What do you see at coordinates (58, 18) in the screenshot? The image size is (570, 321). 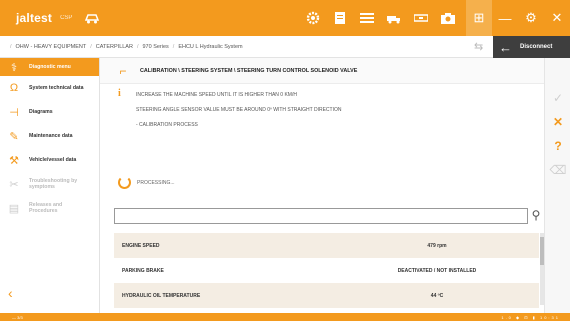 I see `app-logo: jaltest CSP` at bounding box center [58, 18].